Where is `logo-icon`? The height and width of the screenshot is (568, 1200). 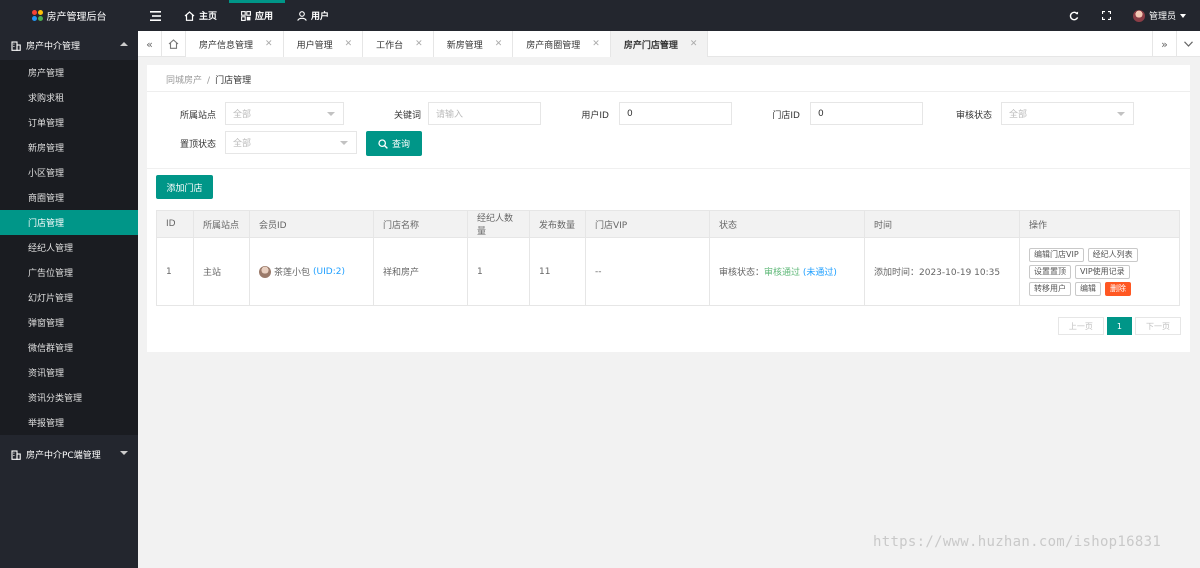
logo-icon is located at coordinates (37, 15).